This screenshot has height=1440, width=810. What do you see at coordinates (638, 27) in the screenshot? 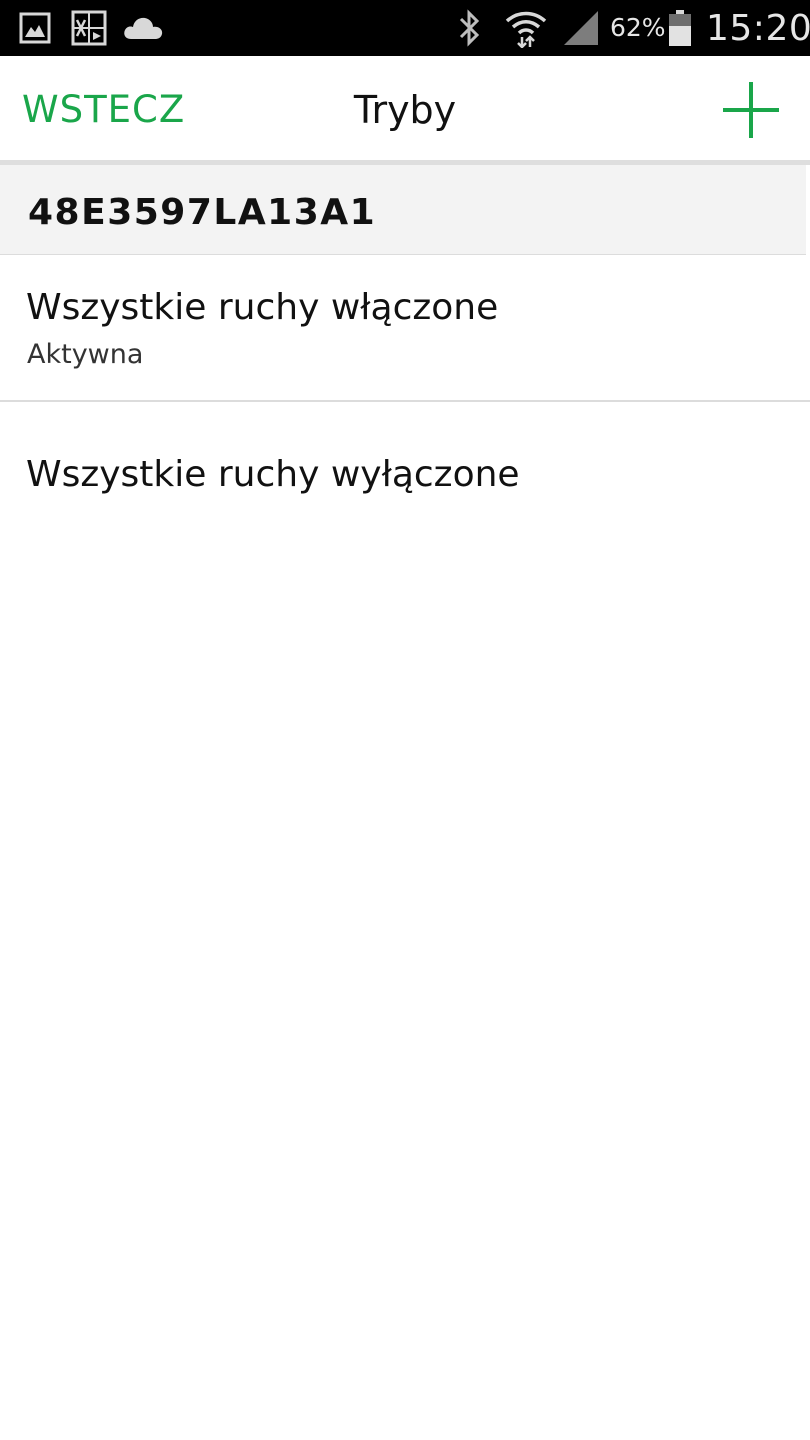
I see `battery-percent: 62%` at bounding box center [638, 27].